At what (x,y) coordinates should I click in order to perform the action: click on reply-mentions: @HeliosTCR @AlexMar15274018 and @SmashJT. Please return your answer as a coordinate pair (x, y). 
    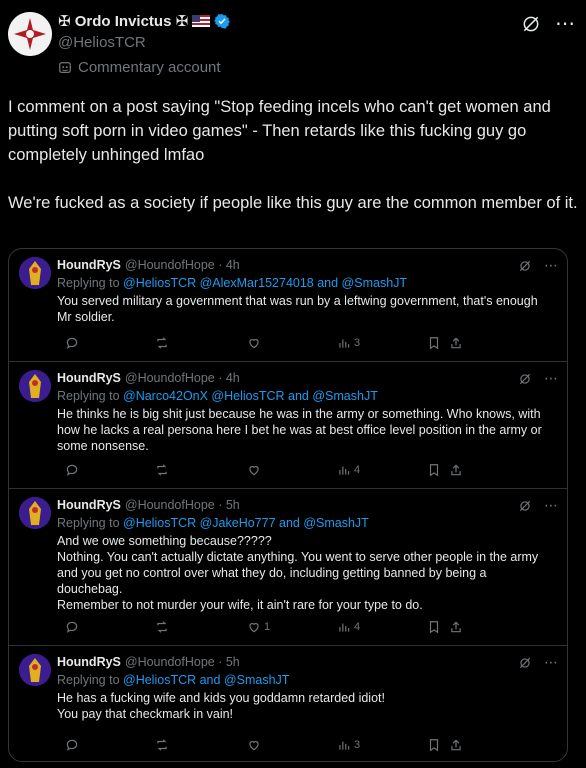
    Looking at the image, I should click on (265, 283).